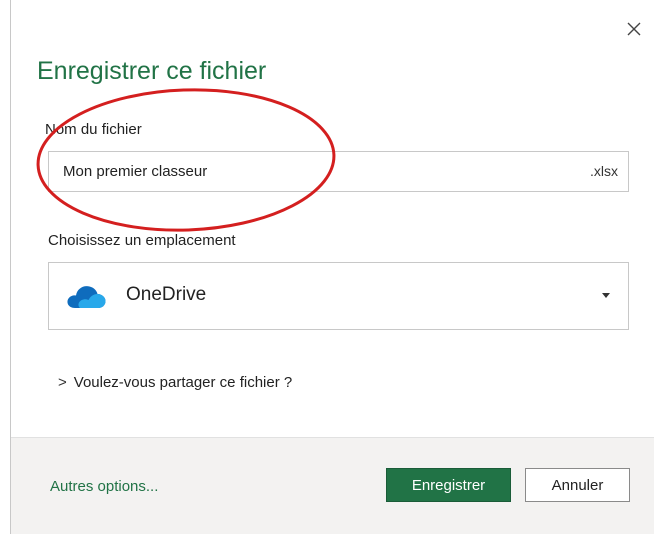  I want to click on chevron-right-icon: >, so click(62, 382).